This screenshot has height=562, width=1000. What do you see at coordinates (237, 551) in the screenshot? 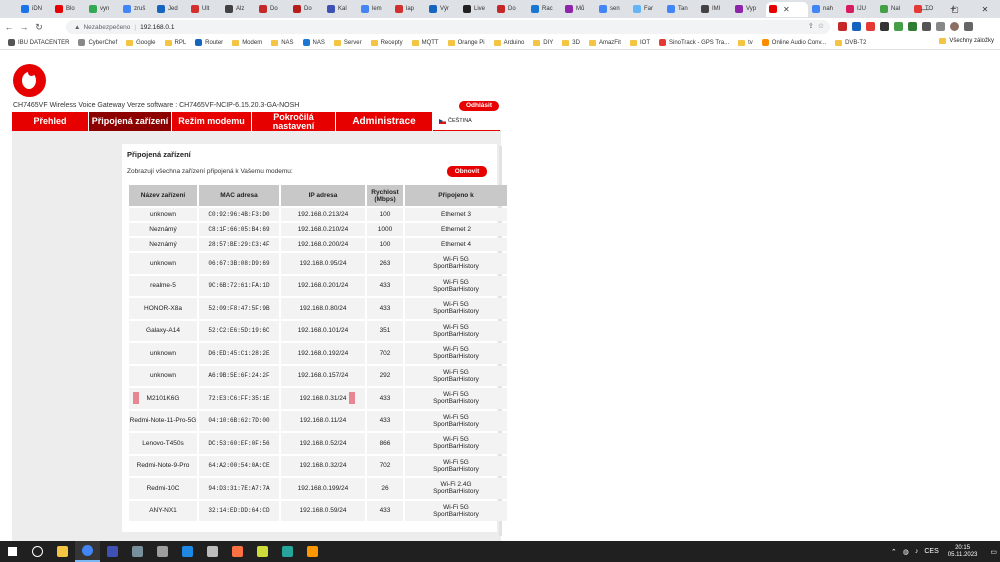
I see `app-6-icon` at bounding box center [237, 551].